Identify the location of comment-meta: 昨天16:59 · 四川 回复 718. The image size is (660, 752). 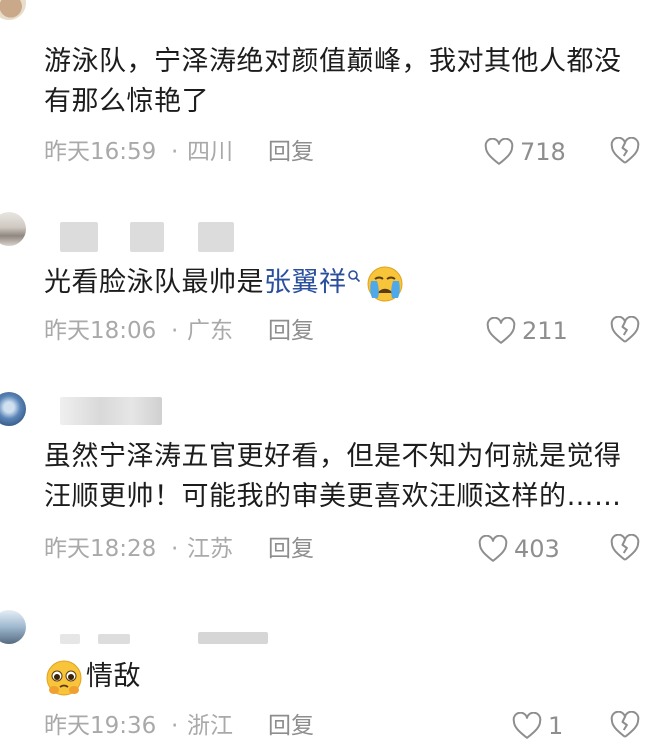
(344, 152).